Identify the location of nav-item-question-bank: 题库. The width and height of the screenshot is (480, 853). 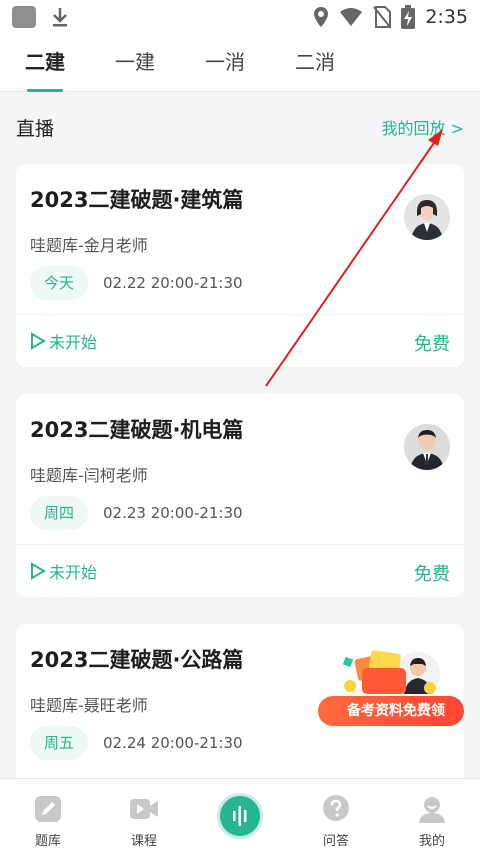
(48, 816).